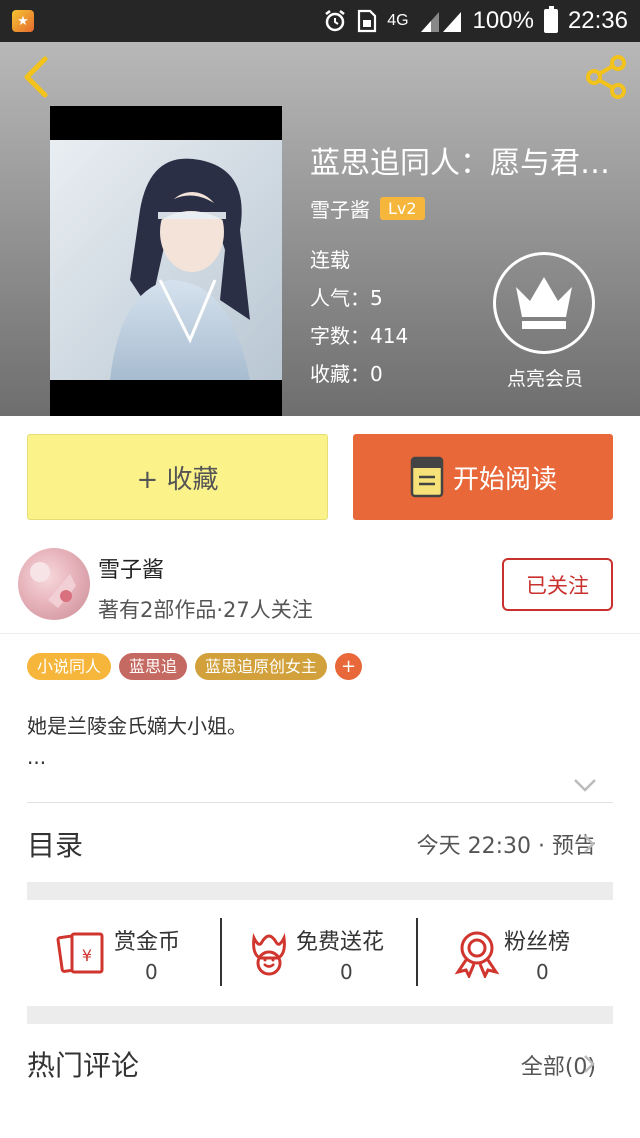  What do you see at coordinates (69, 666) in the screenshot?
I see `tag-item: 小说同人` at bounding box center [69, 666].